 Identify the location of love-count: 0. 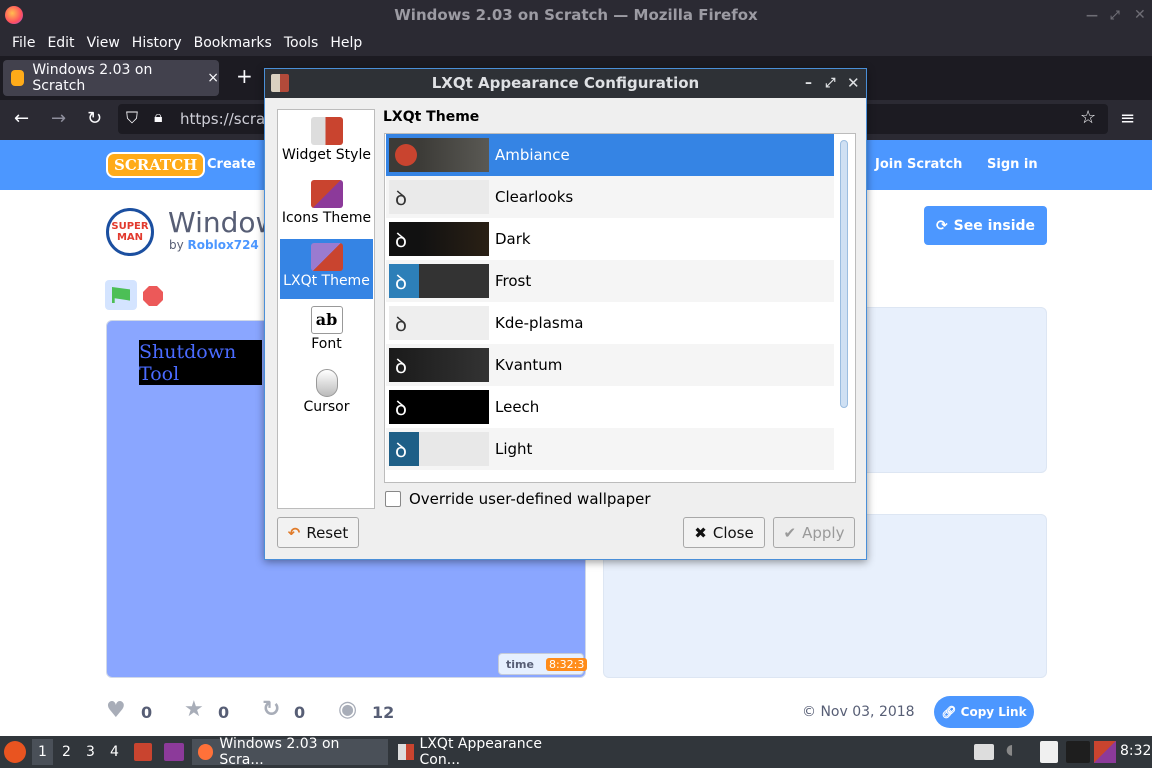
(147, 712).